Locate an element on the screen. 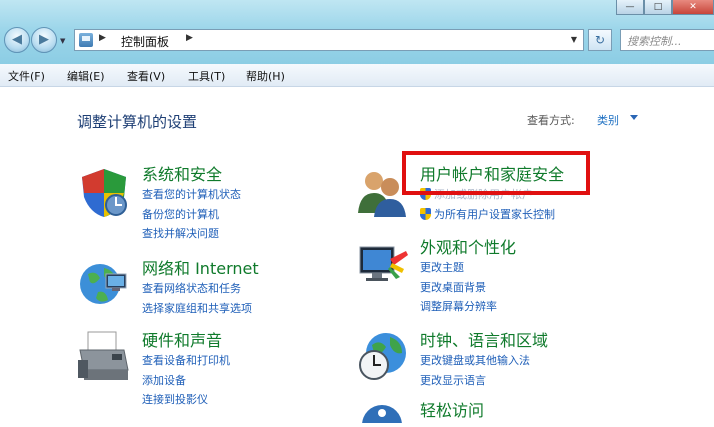 The height and width of the screenshot is (427, 714). link-backup-computer: 备份您的计算机 is located at coordinates (191, 215).